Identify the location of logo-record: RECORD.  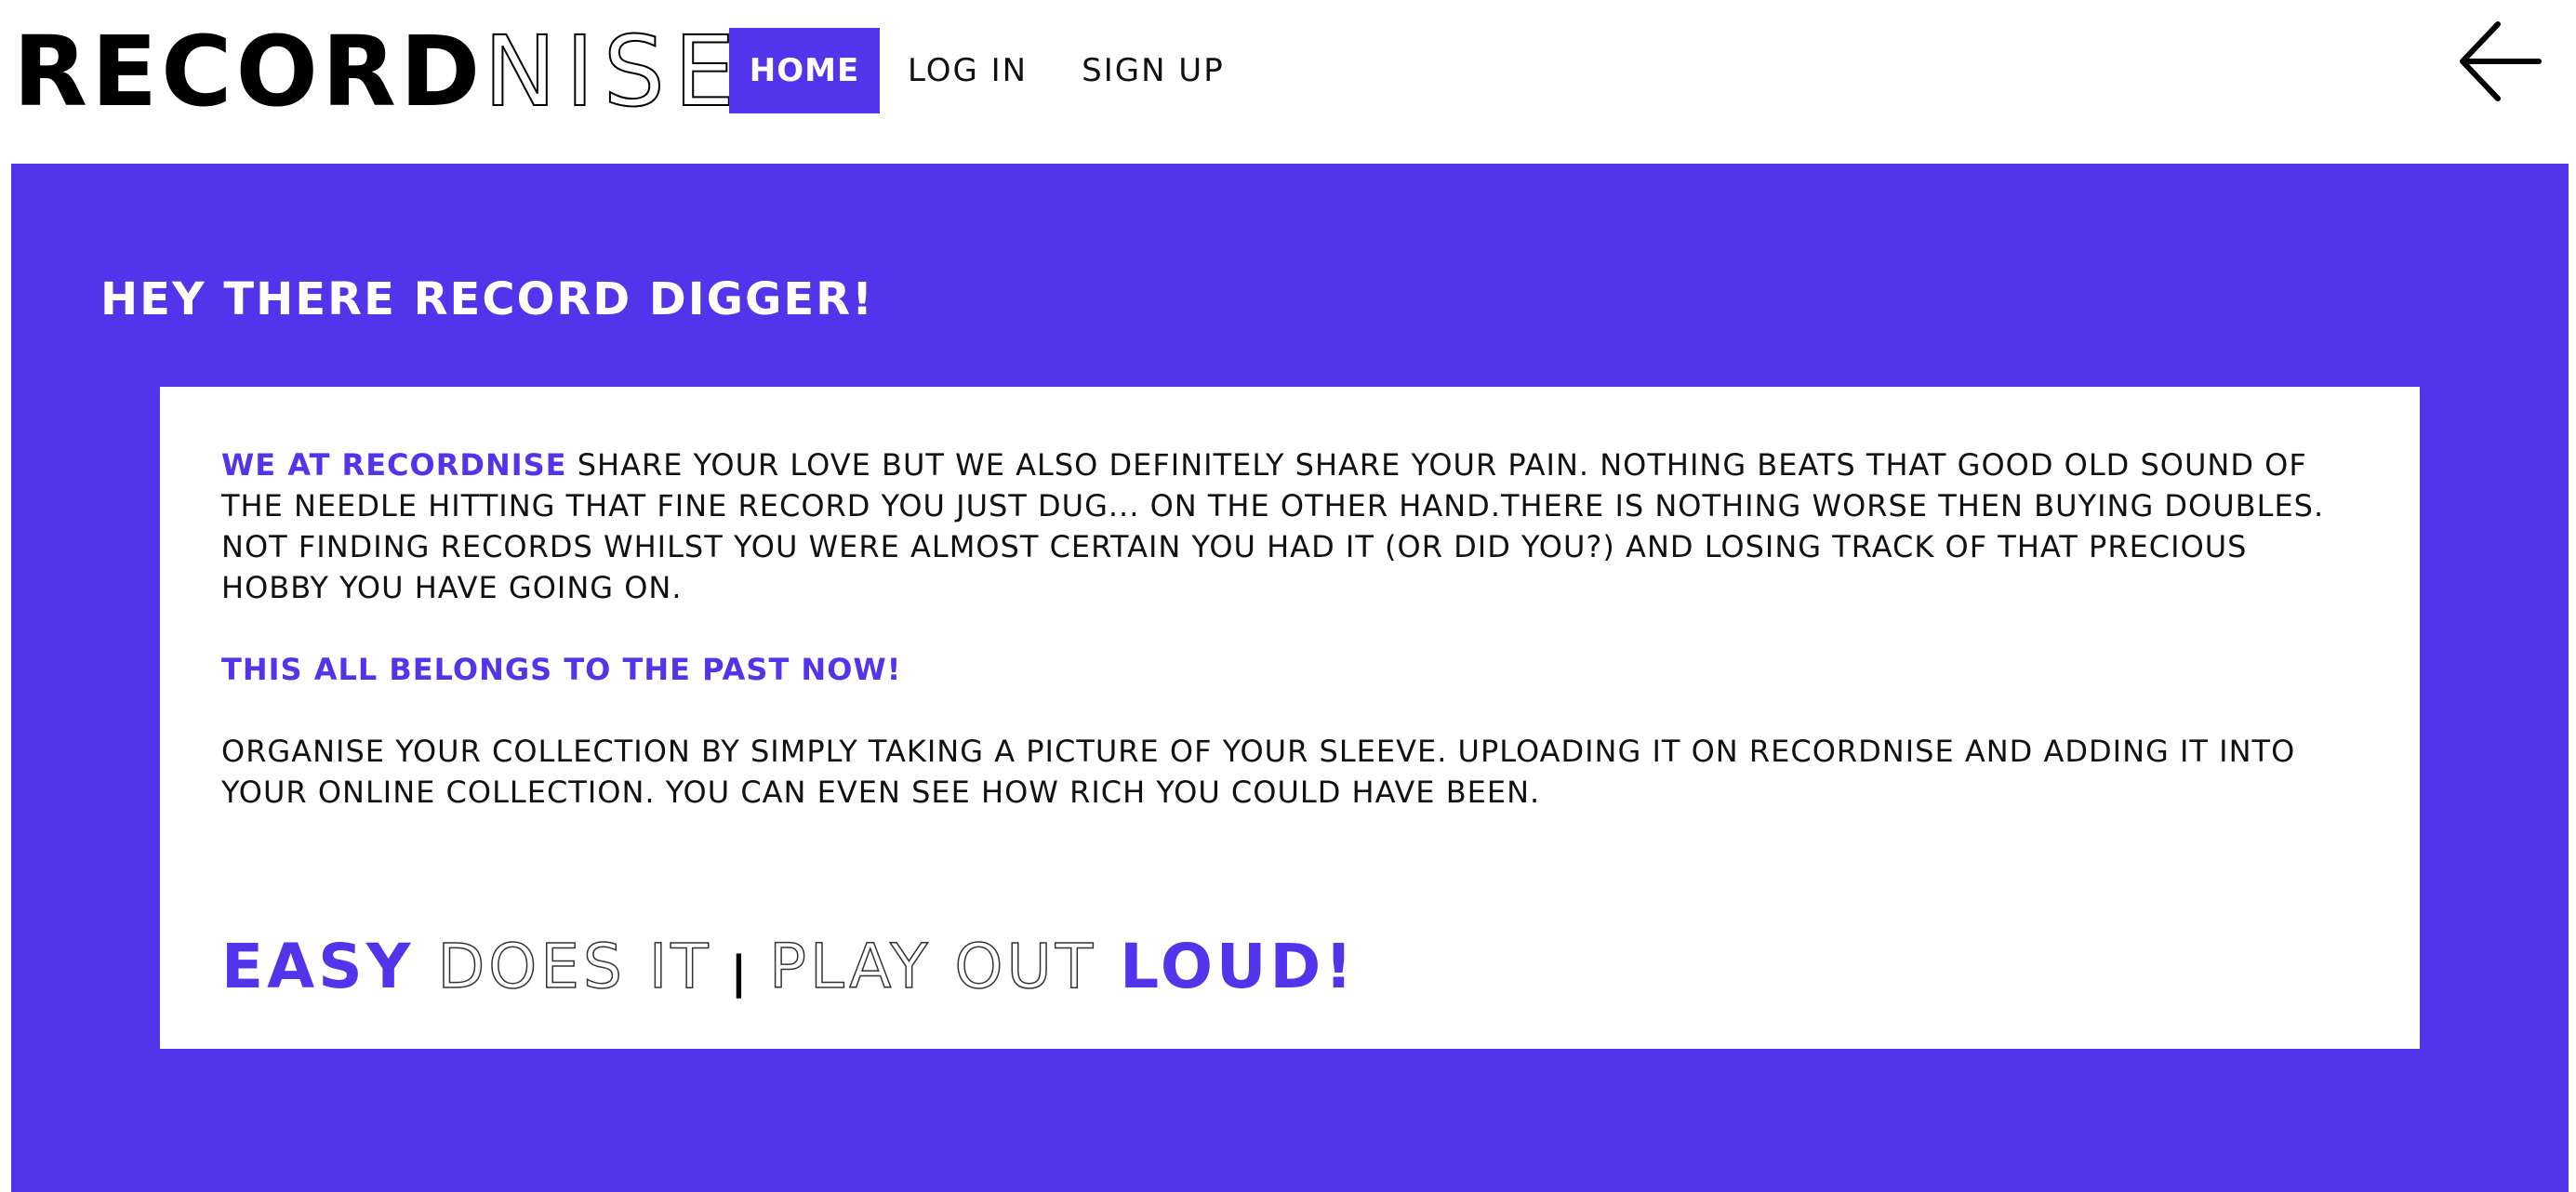
(249, 71).